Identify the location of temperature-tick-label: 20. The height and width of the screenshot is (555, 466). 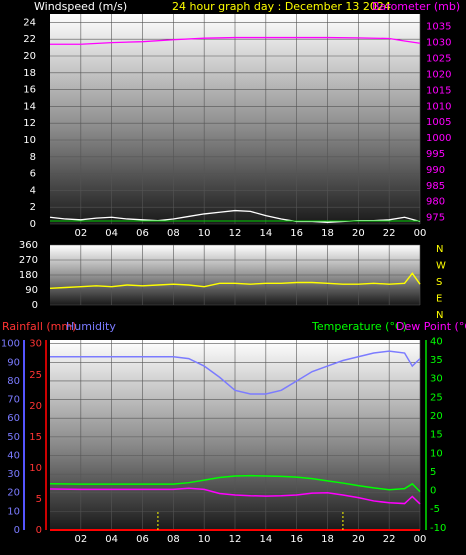
(436, 416).